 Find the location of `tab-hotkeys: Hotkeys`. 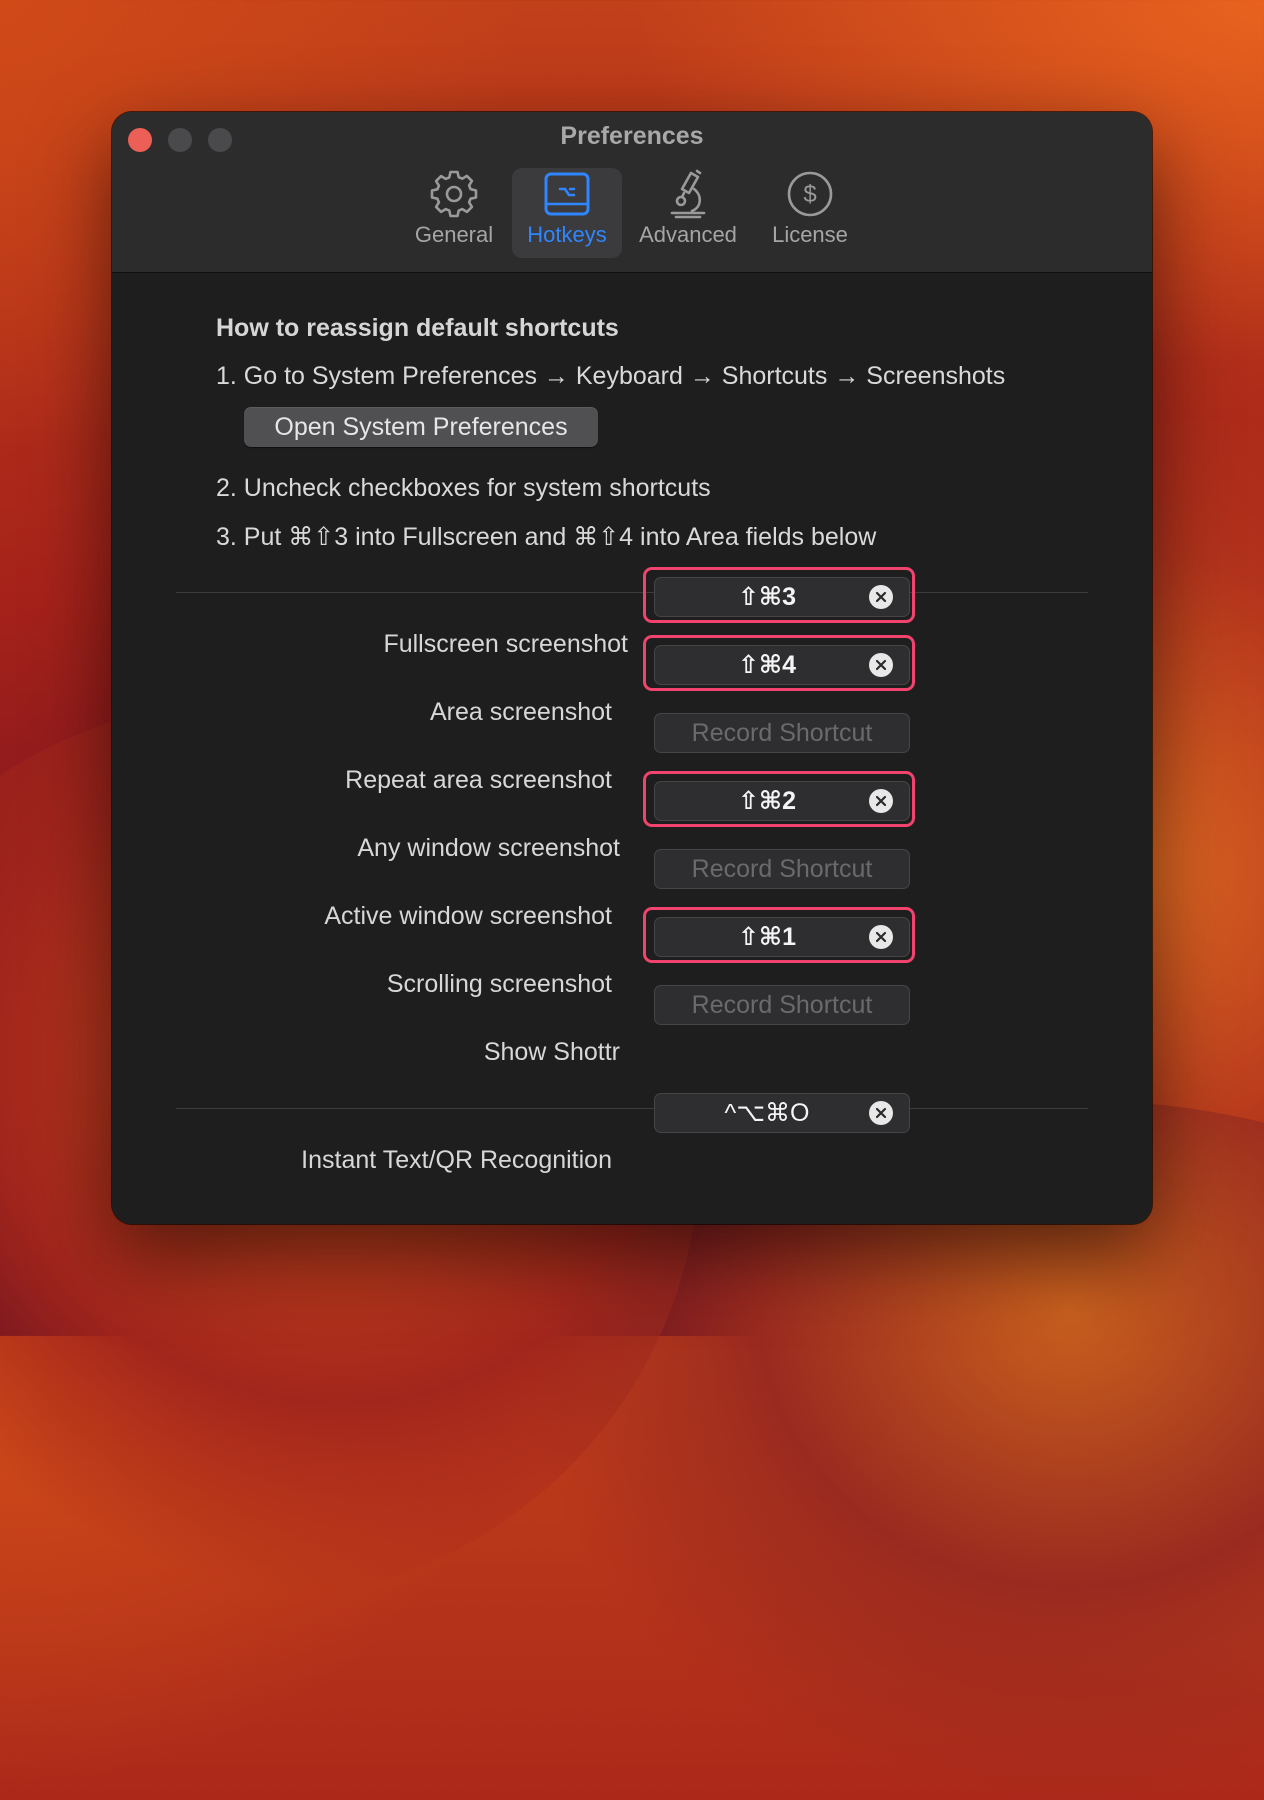

tab-hotkeys: Hotkeys is located at coordinates (567, 213).